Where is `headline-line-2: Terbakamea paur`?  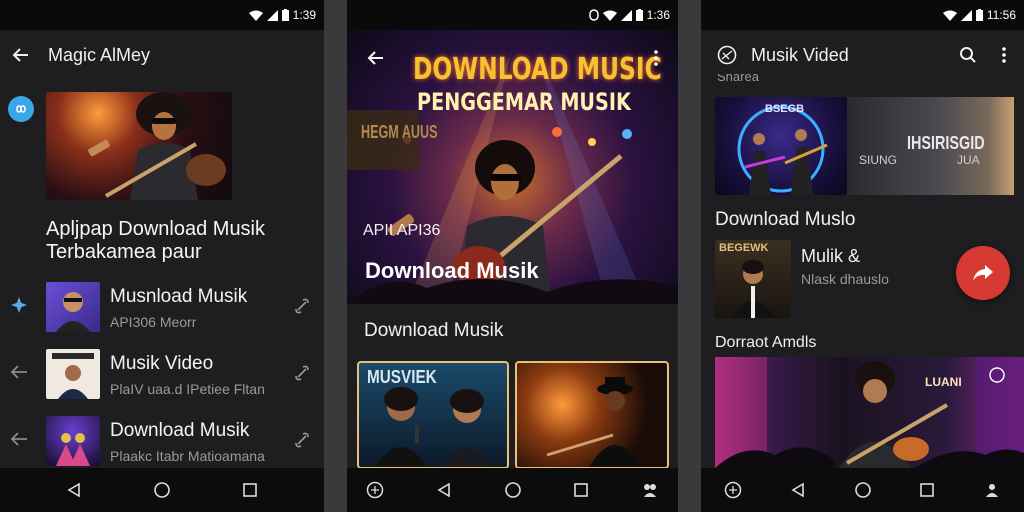 headline-line-2: Terbakamea paur is located at coordinates (124, 252).